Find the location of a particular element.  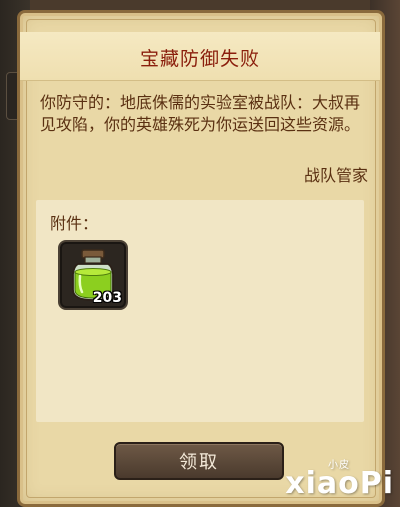

mail-body-text: 你防守的：地底侏儒的实验室被战队：大叔再见攻陷，你的英雄殊死为你运送回这些资源。 is located at coordinates (200, 113).